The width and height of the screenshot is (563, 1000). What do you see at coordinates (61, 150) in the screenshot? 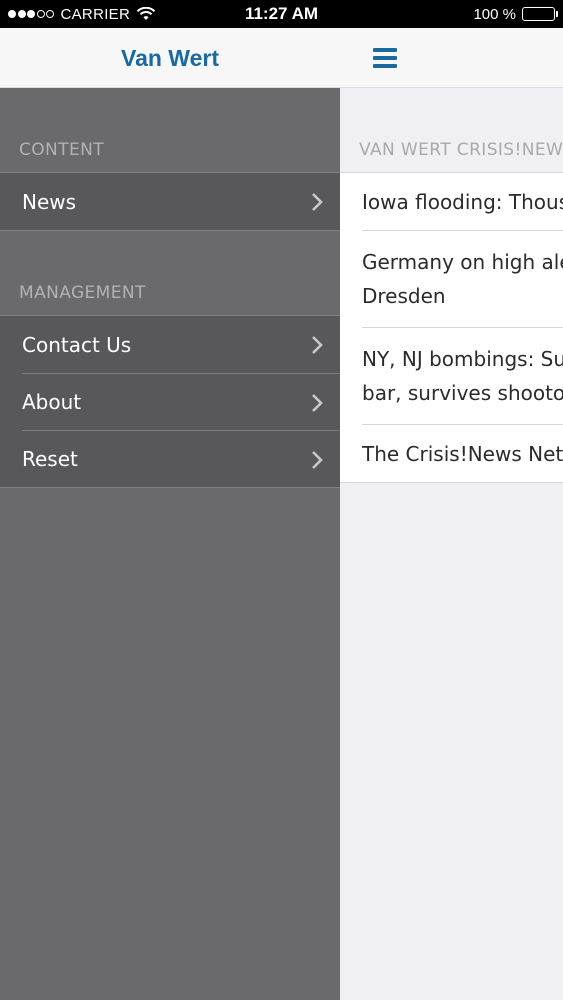
I see `section-header-content: CONTENT` at bounding box center [61, 150].